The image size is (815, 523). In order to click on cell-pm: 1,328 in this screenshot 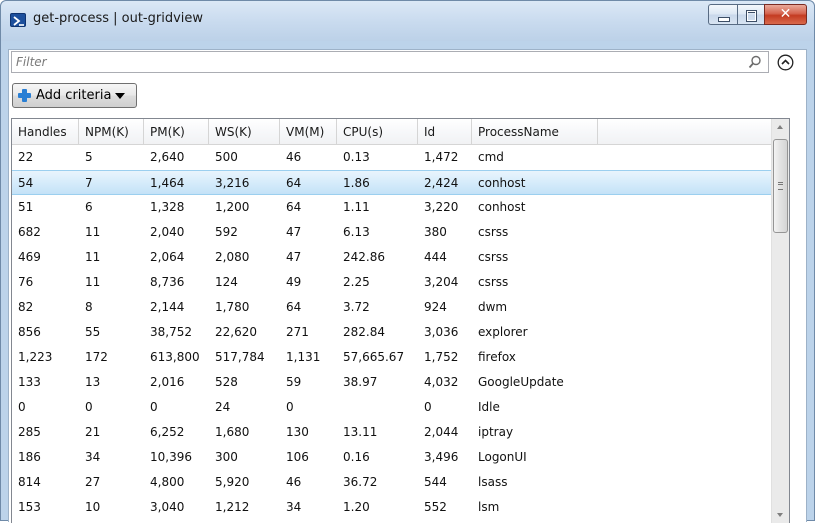, I will do `click(167, 207)`.